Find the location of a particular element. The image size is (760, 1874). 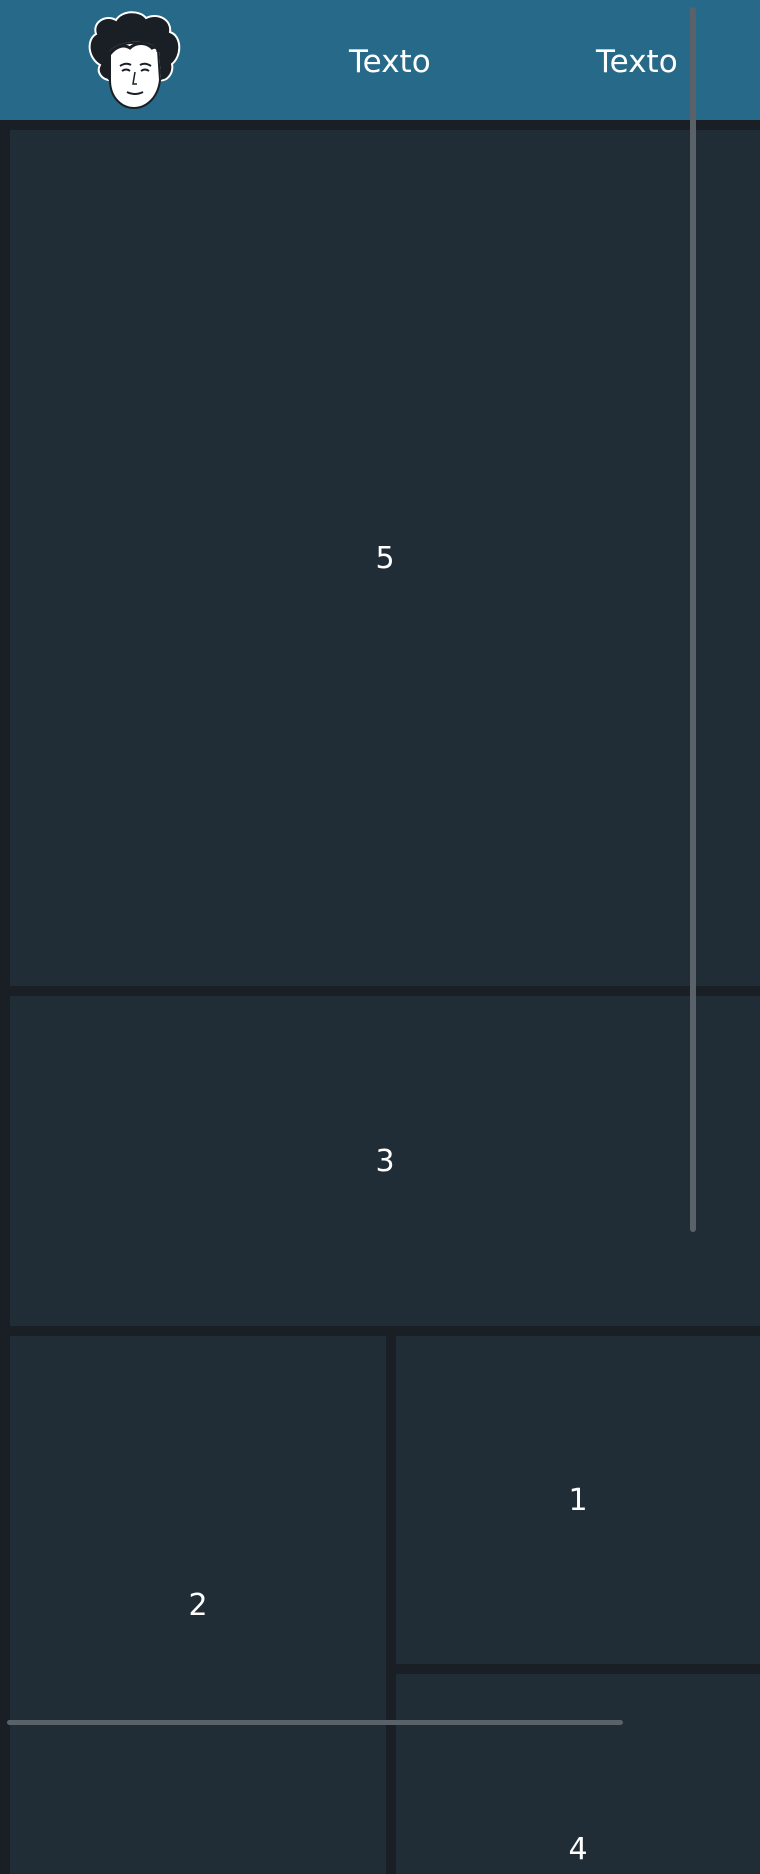

panel-2: 2 is located at coordinates (198, 1605).